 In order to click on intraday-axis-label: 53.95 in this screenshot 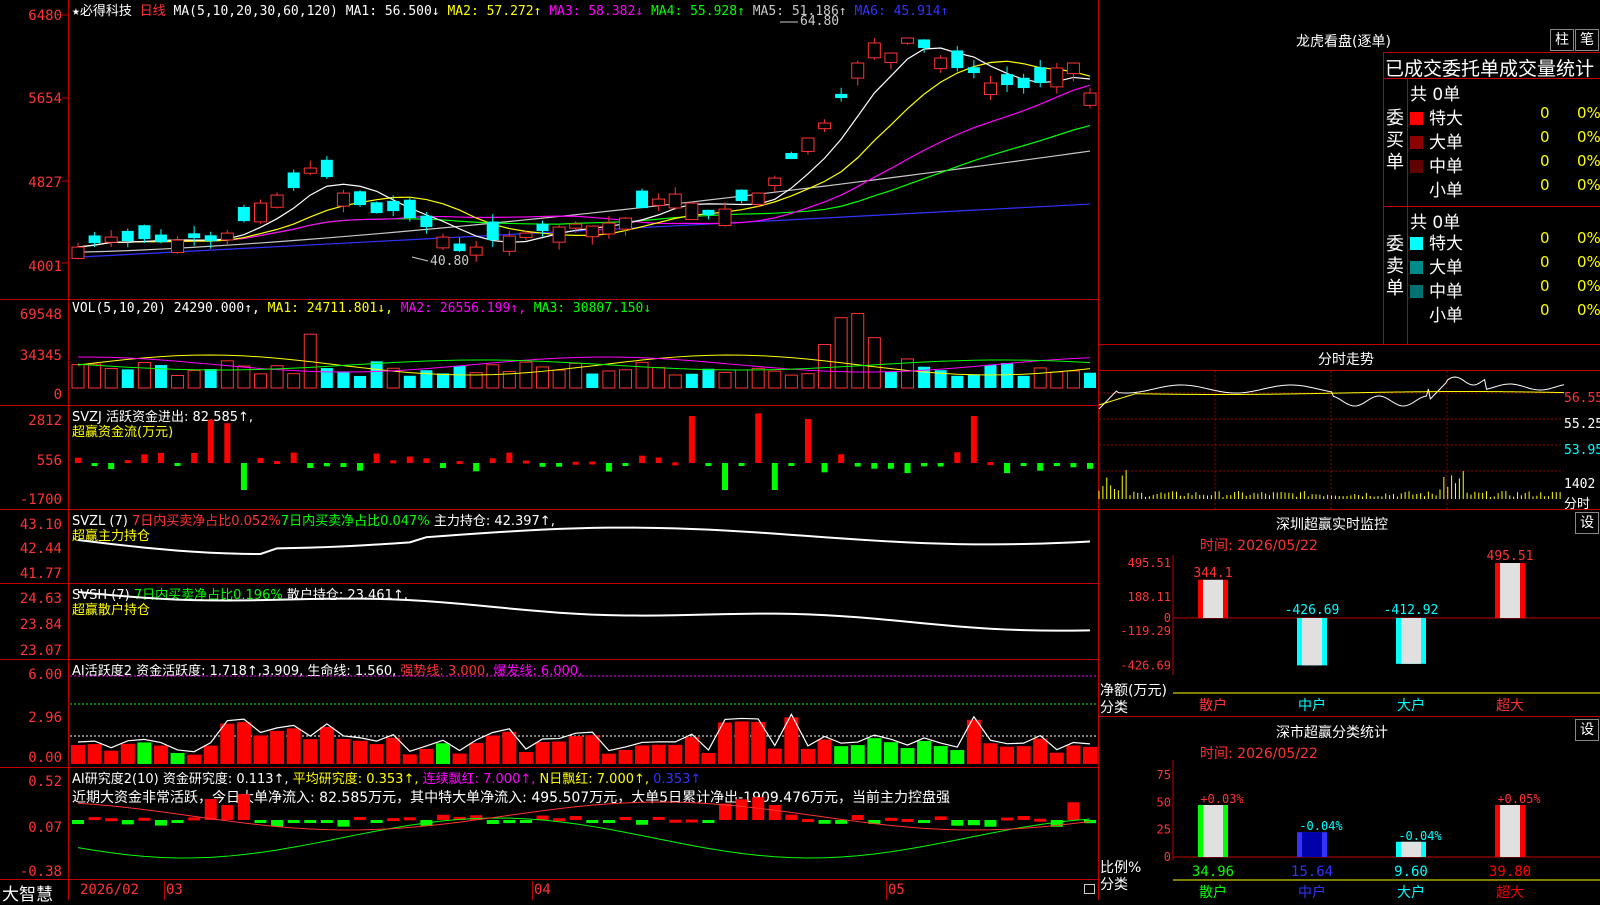, I will do `click(1582, 450)`.